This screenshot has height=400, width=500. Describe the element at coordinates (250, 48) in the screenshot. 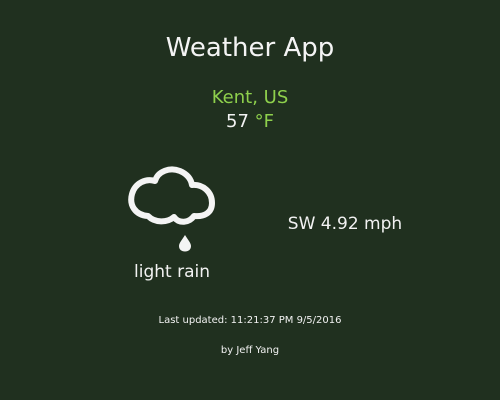

I see `app-title: Weather App` at that location.